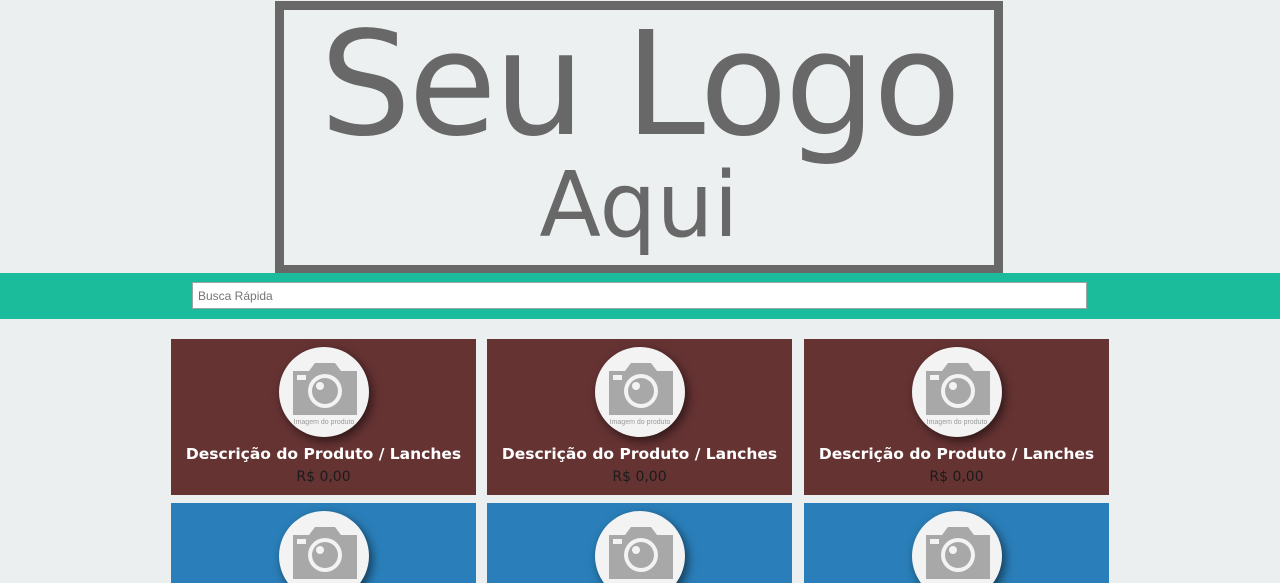 The height and width of the screenshot is (583, 1280). What do you see at coordinates (639, 205) in the screenshot?
I see `logo-text-line2: Aqui` at bounding box center [639, 205].